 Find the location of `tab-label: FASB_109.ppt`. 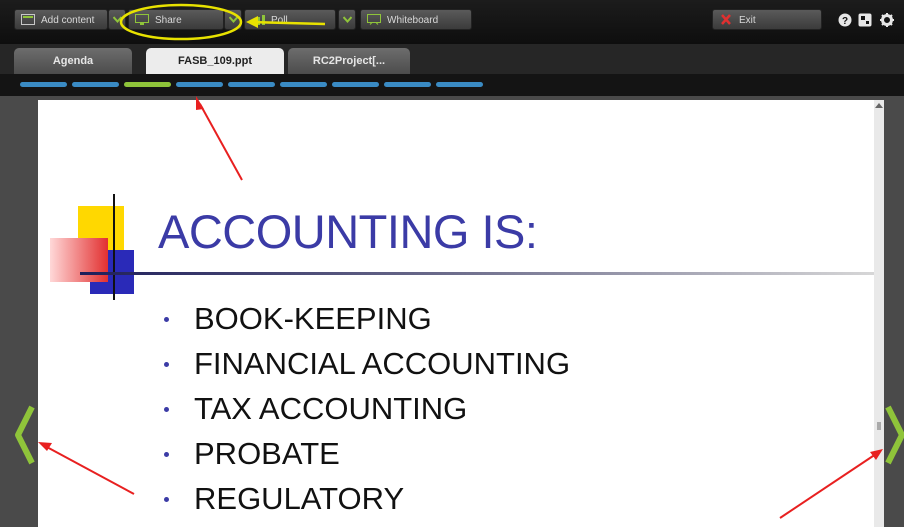

tab-label: FASB_109.ppt is located at coordinates (215, 61).